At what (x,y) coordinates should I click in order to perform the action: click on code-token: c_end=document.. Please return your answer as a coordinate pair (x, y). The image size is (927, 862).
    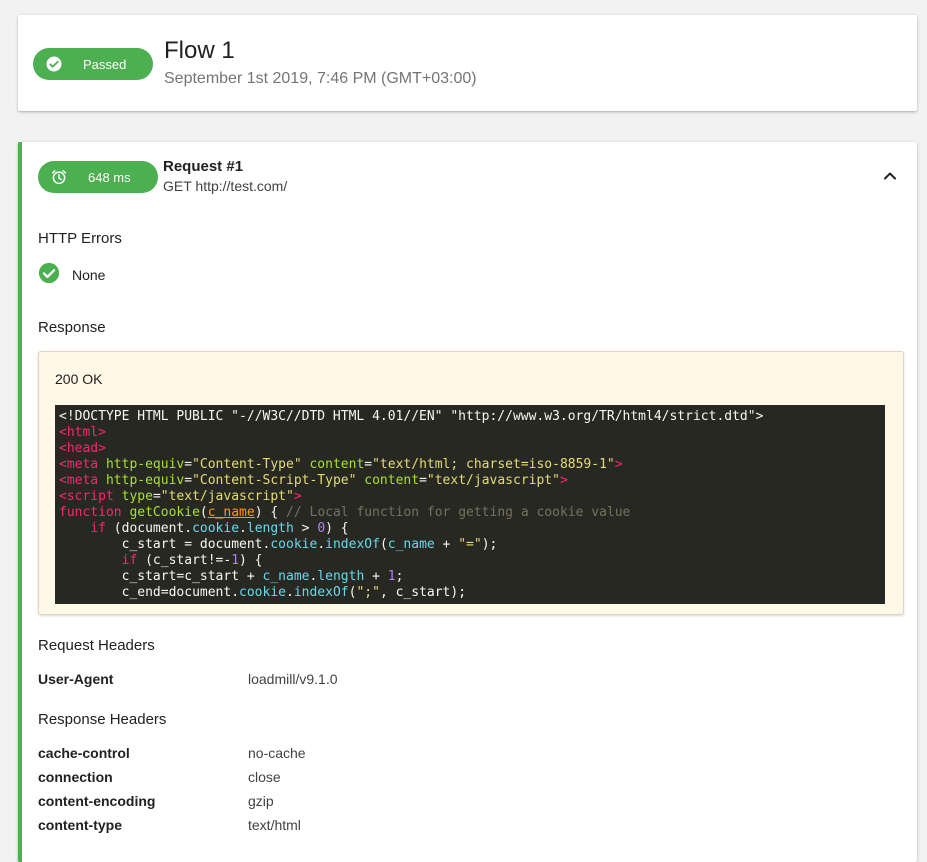
    Looking at the image, I should click on (180, 592).